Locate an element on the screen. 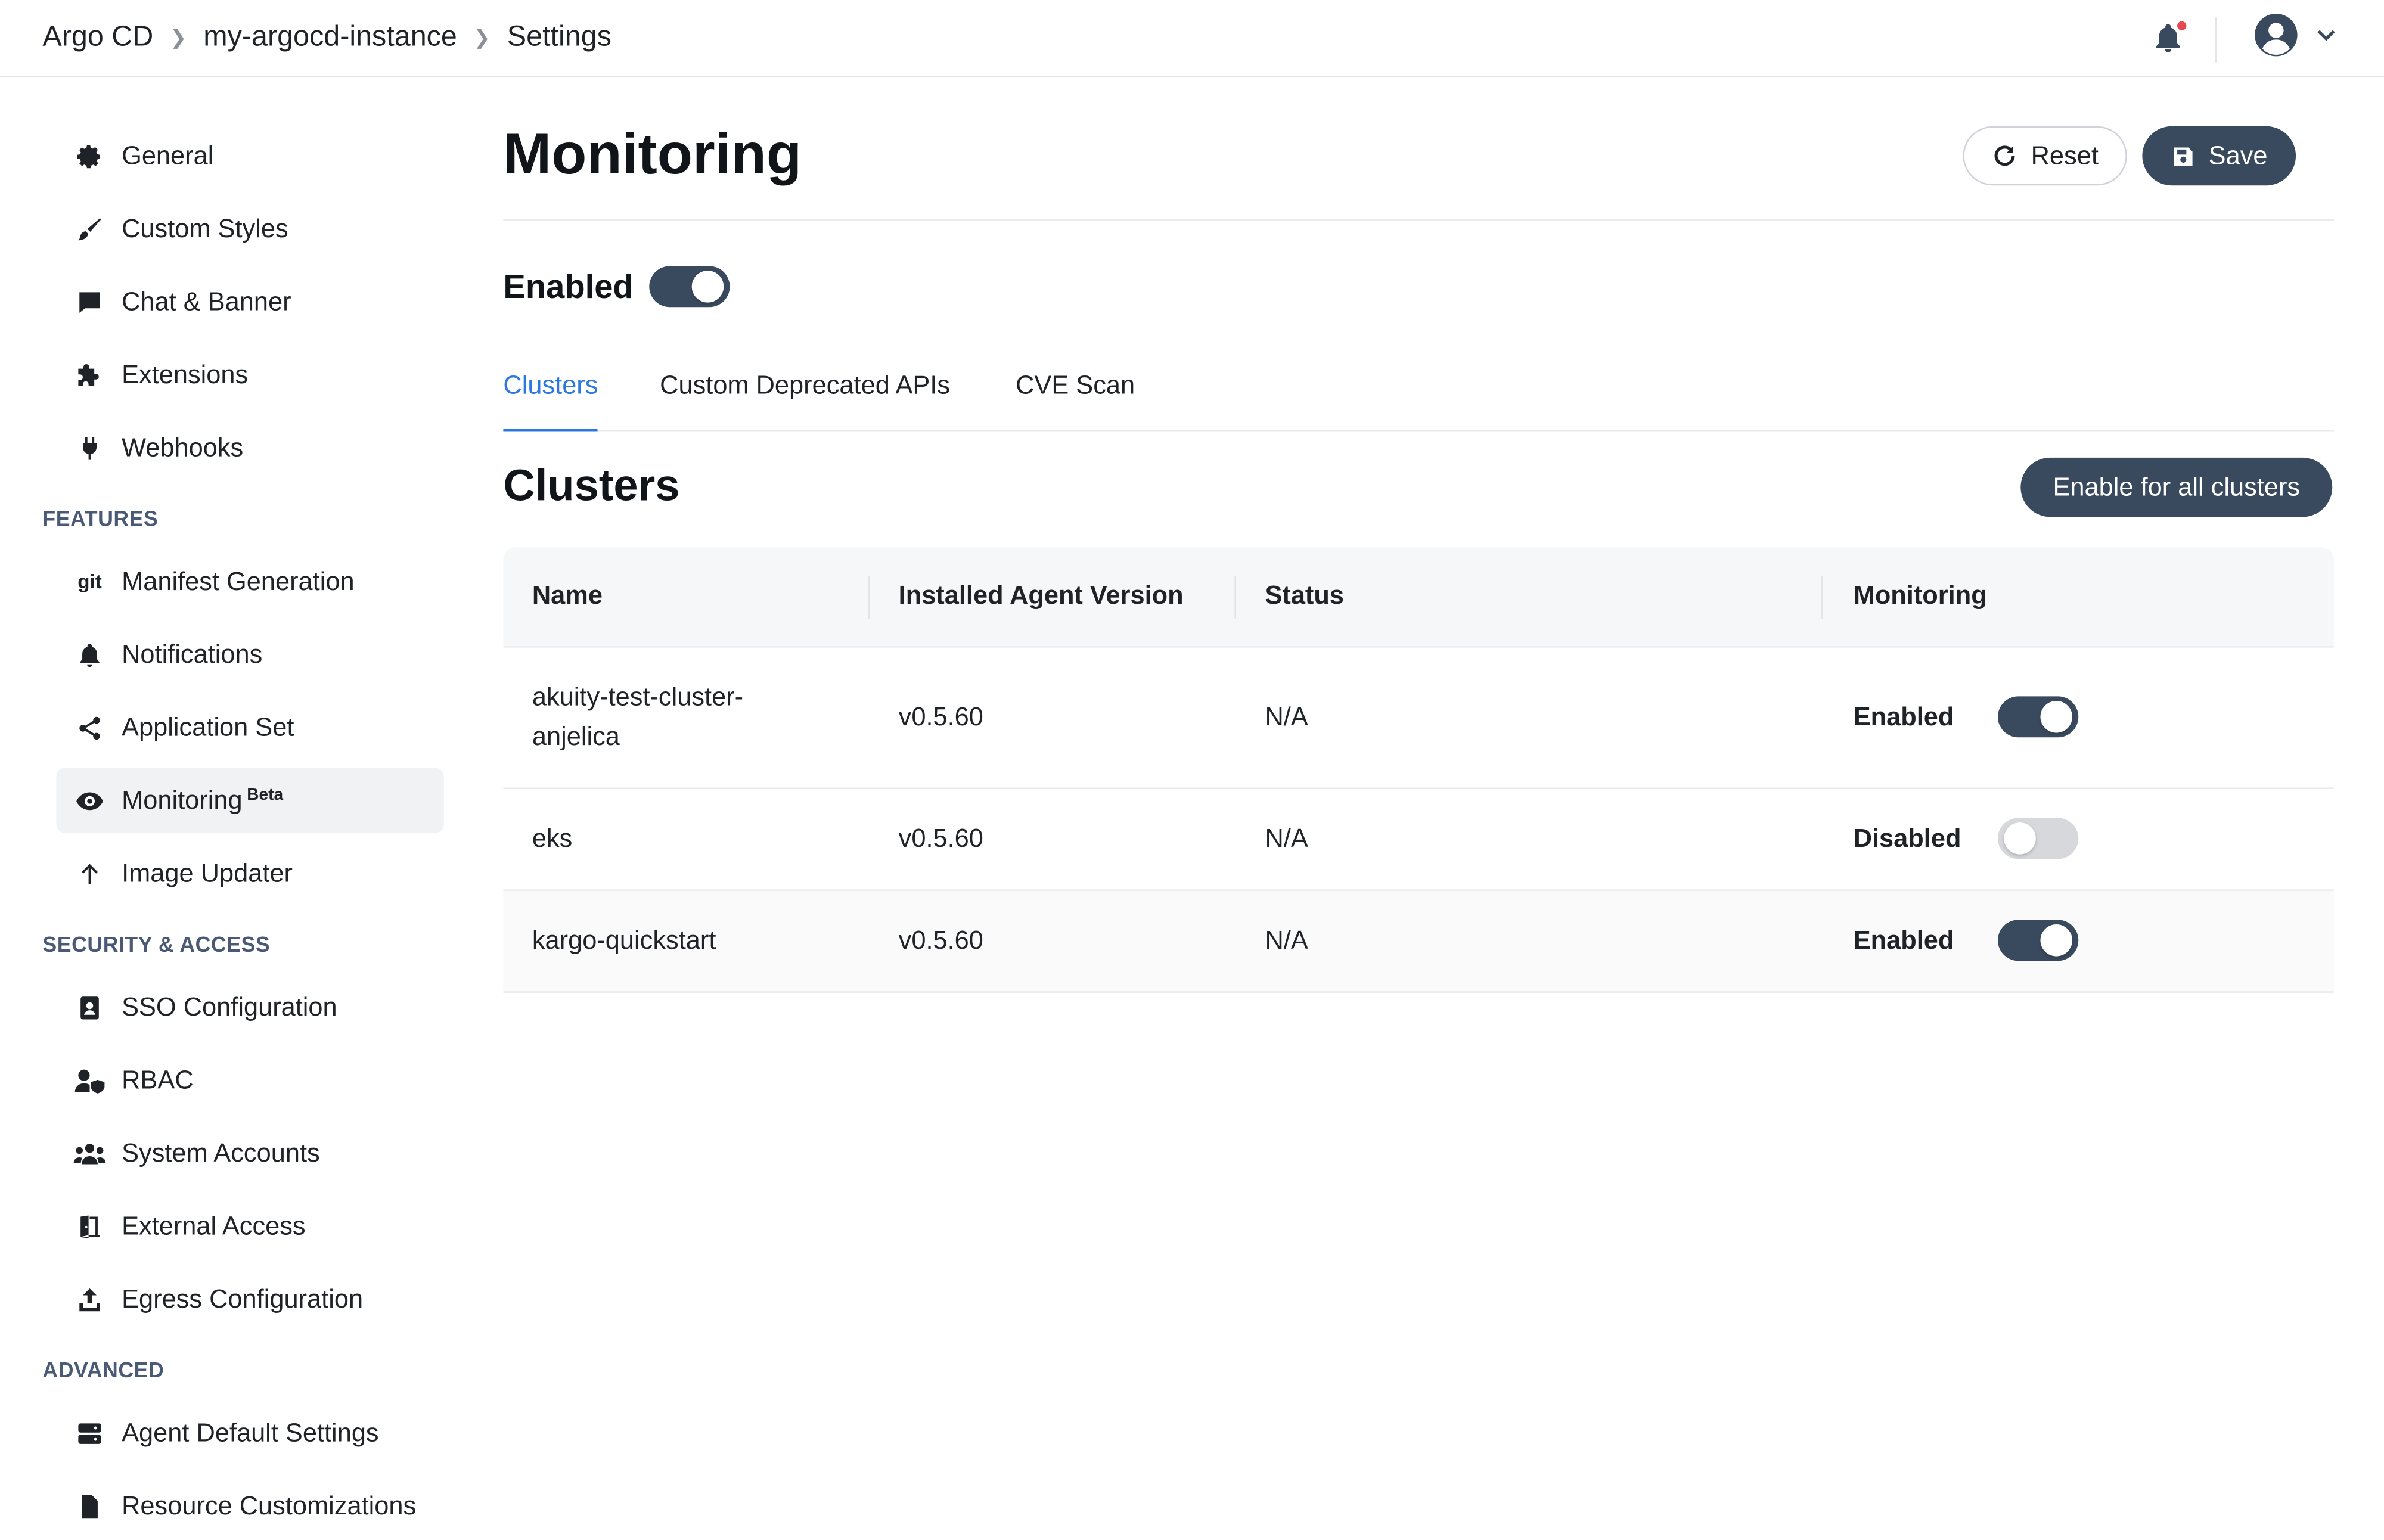  column-header-agent-version: Installed Agent Version is located at coordinates (1041, 595).